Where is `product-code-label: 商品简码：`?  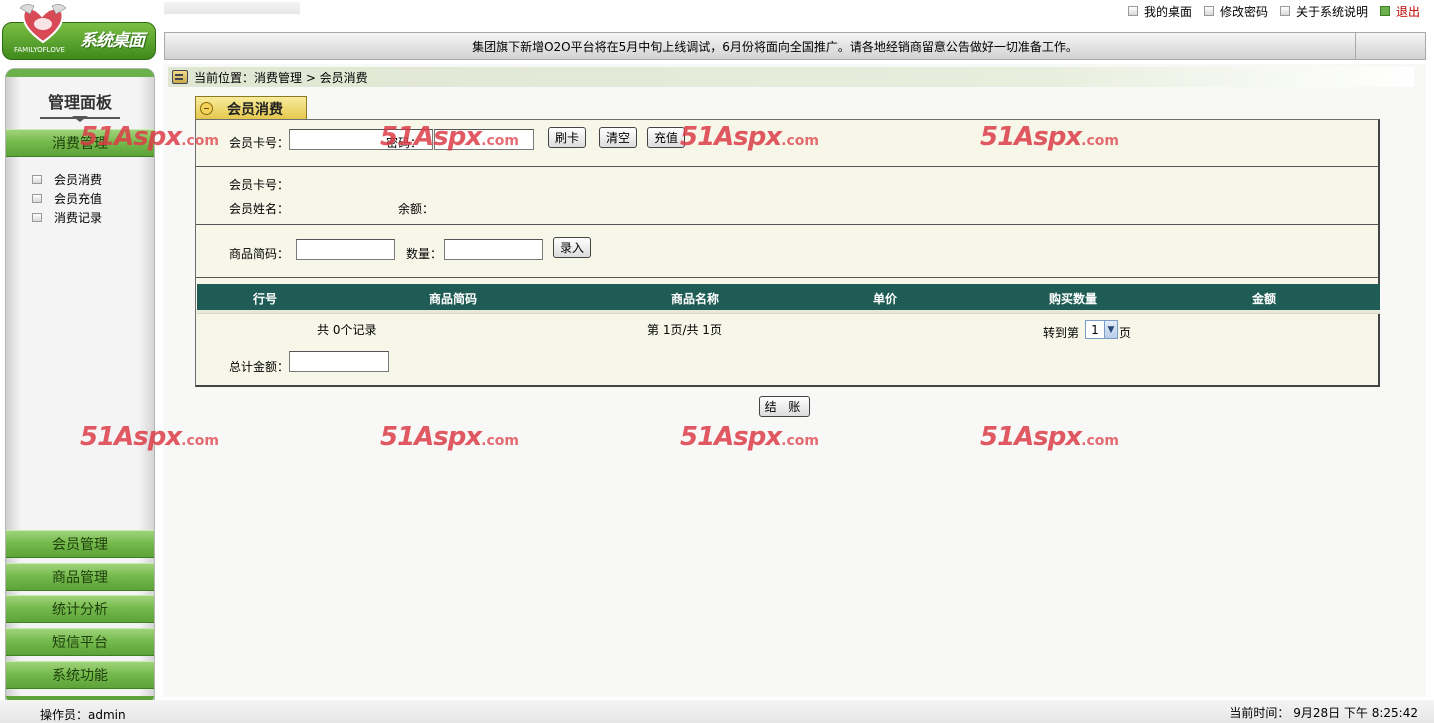 product-code-label: 商品简码： is located at coordinates (259, 254).